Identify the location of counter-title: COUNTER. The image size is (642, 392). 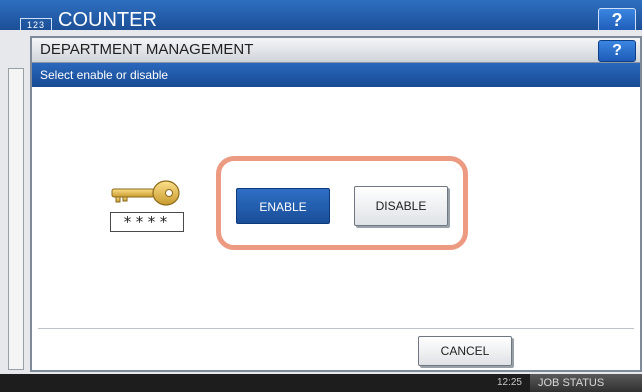
(107, 20).